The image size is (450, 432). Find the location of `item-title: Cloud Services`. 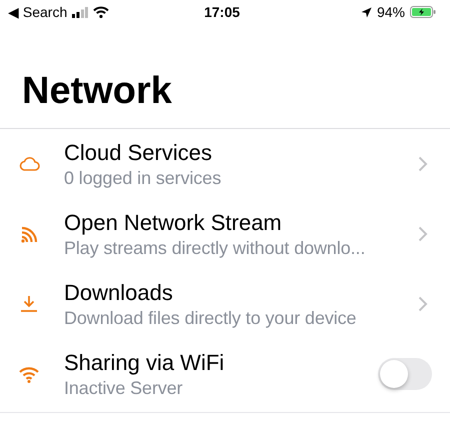

item-title: Cloud Services is located at coordinates (238, 152).